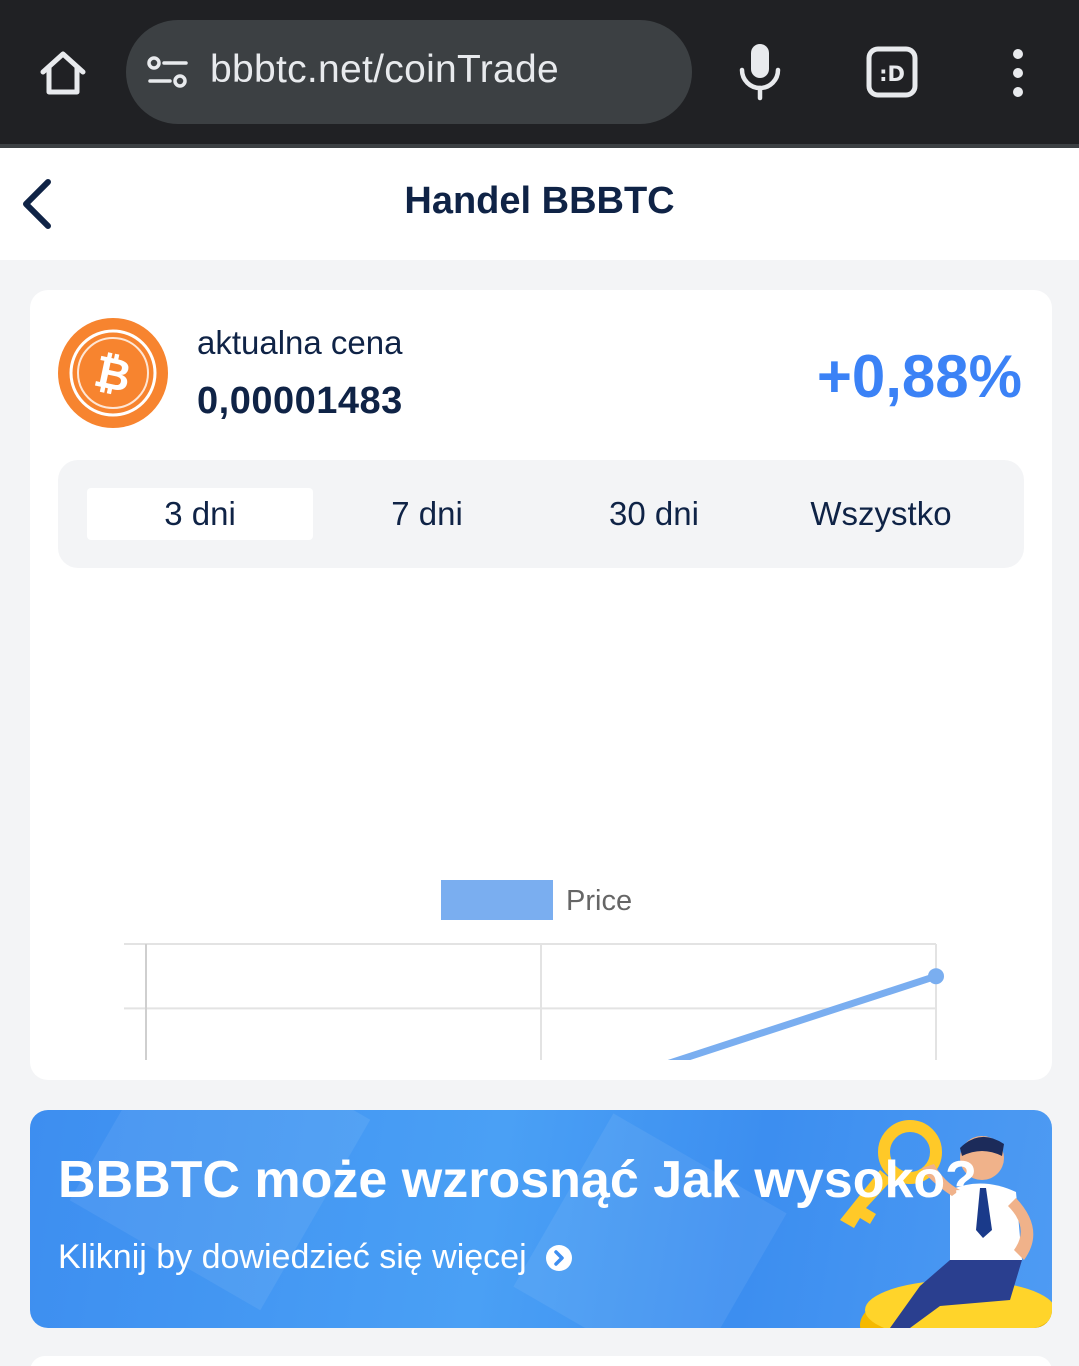  I want to click on app-header: Handel BBBTC, so click(539, 204).